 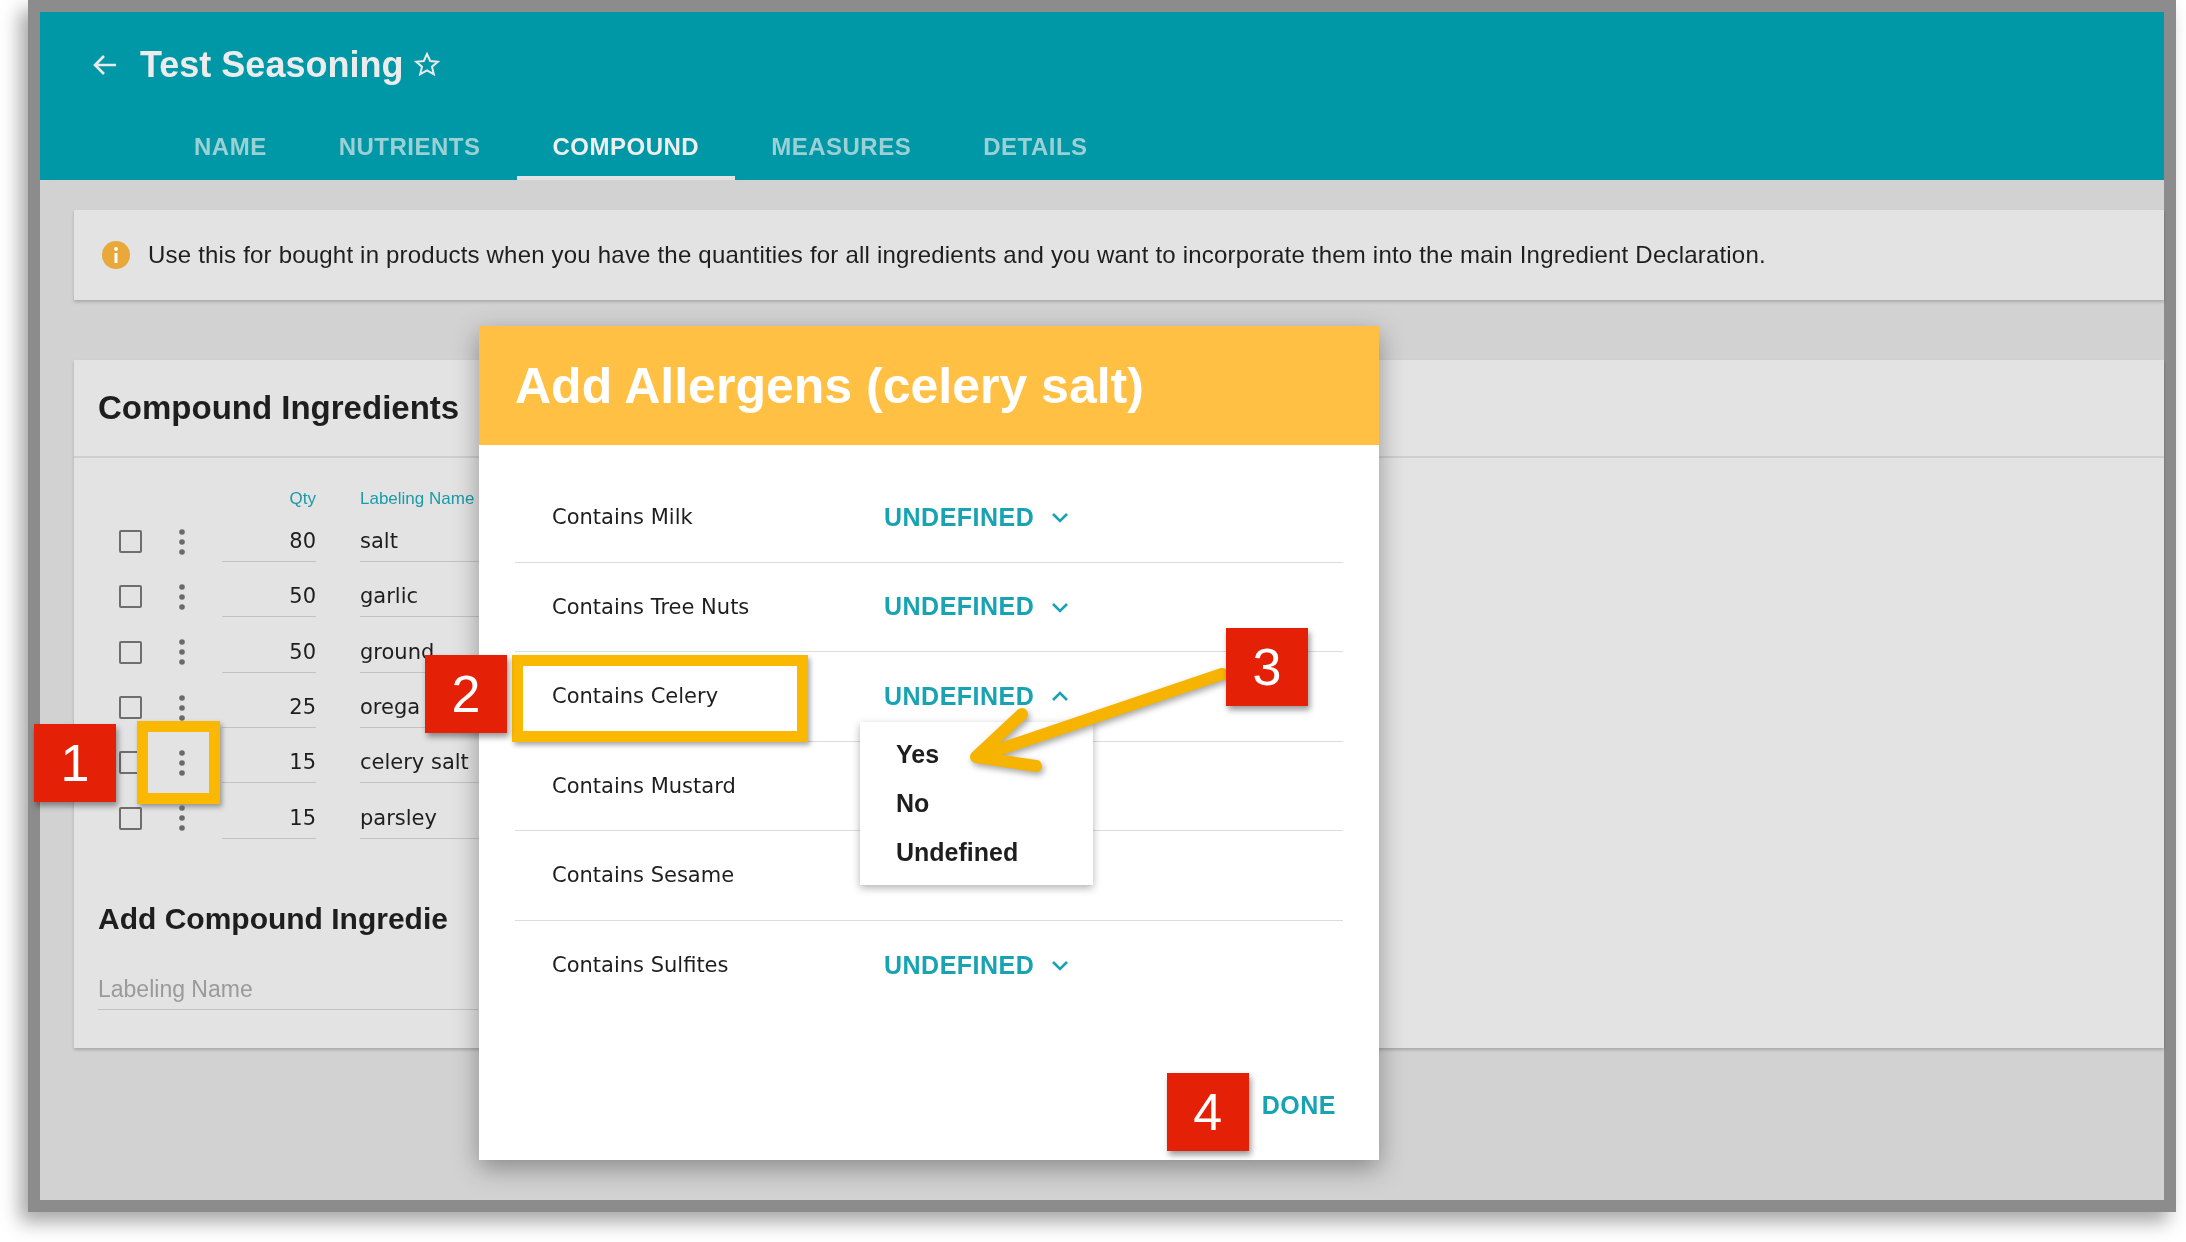 I want to click on allergen-label: Contains Mustard, so click(x=644, y=785).